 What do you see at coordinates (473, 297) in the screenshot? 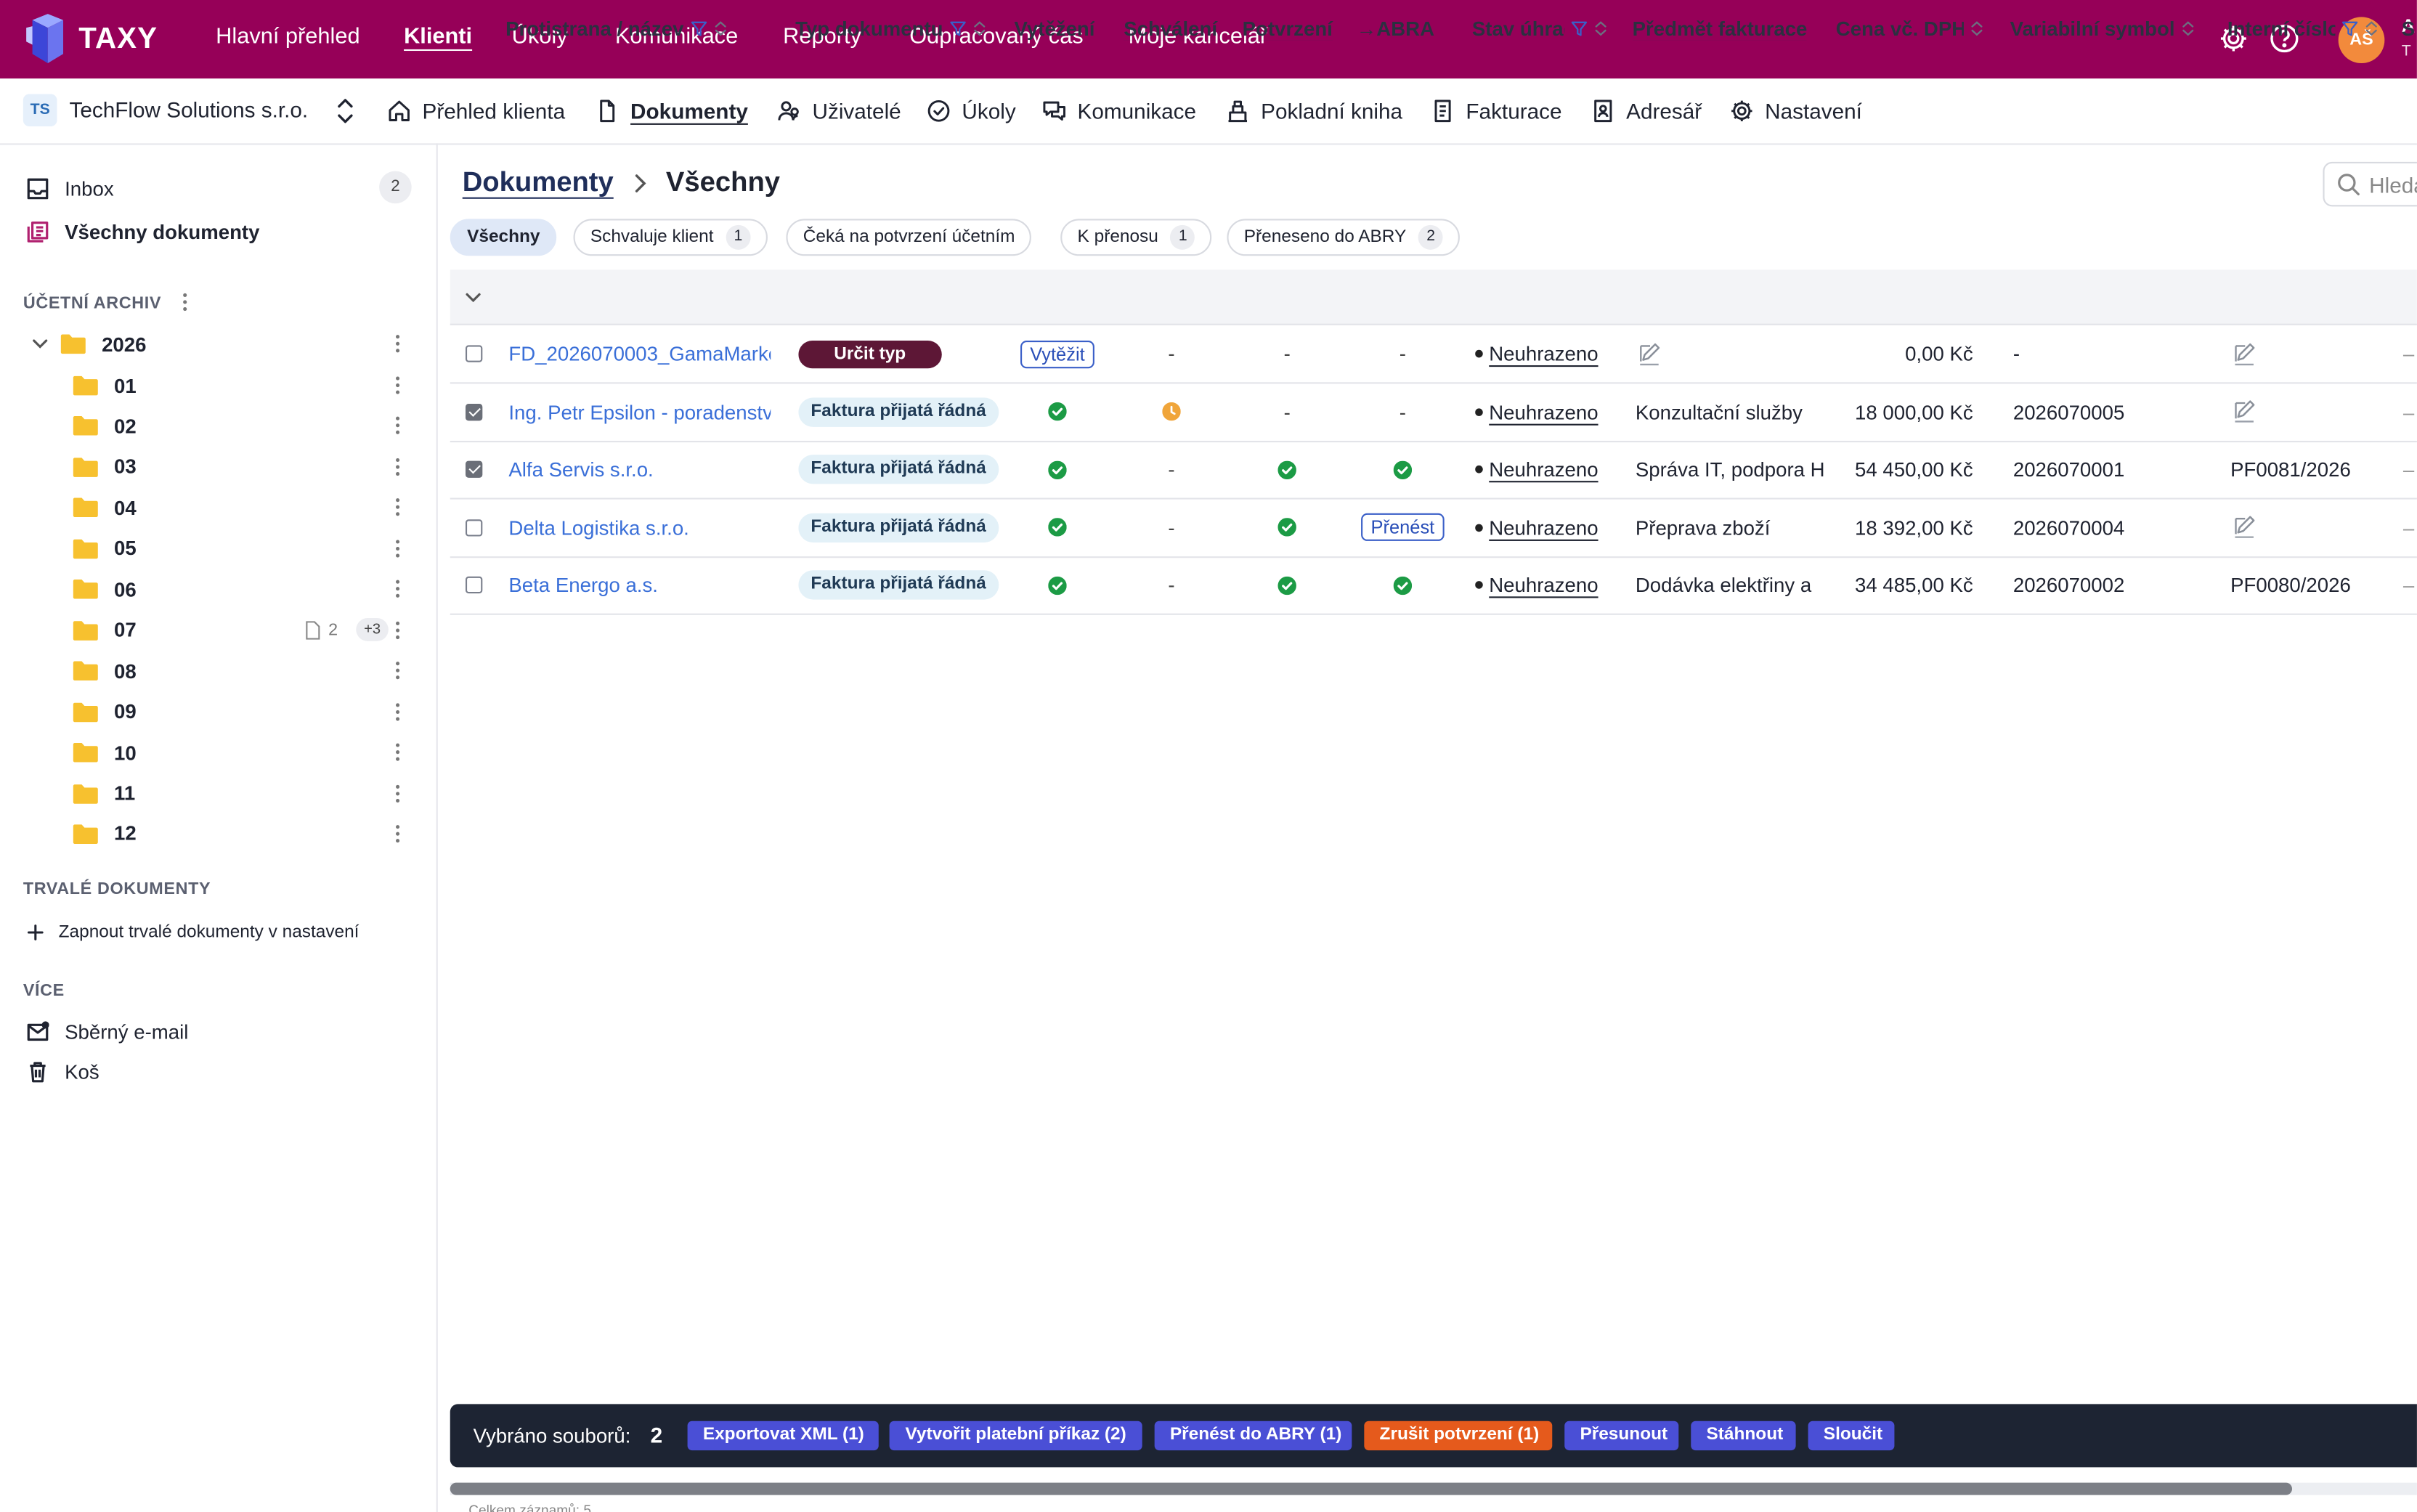
I see `select-all-chevron-icon` at bounding box center [473, 297].